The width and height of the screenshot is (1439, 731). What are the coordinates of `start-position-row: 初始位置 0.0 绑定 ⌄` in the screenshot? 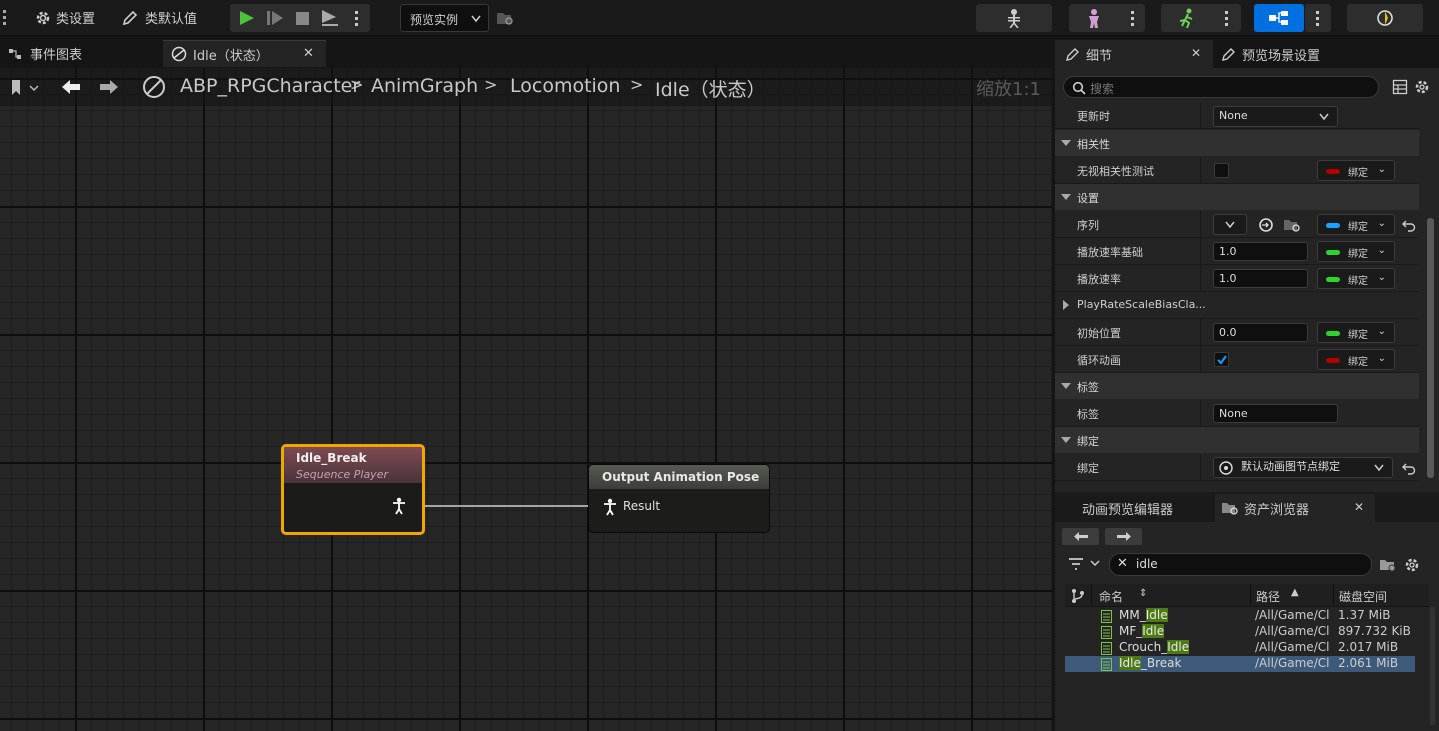 It's located at (1237, 332).